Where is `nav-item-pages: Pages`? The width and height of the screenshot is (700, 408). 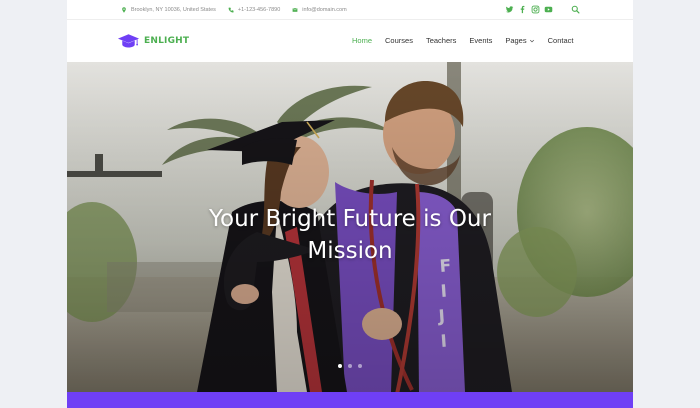
nav-item-pages: Pages is located at coordinates (519, 40).